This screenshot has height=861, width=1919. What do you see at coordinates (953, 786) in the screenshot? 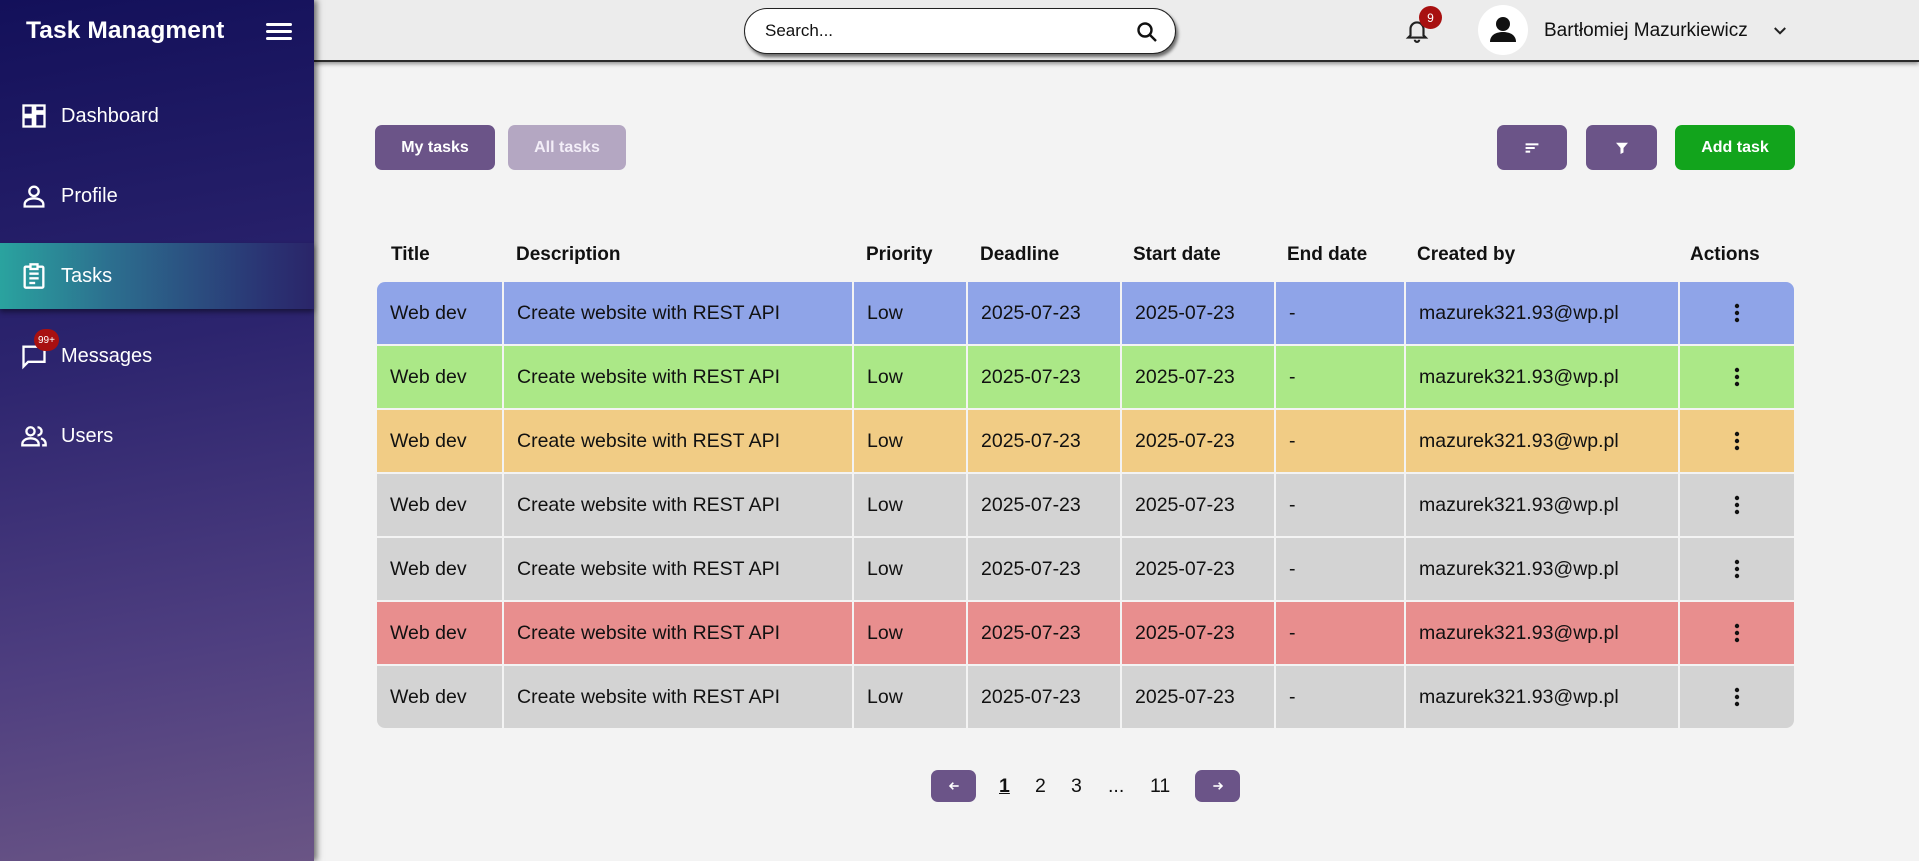
I see `prev-page-button` at bounding box center [953, 786].